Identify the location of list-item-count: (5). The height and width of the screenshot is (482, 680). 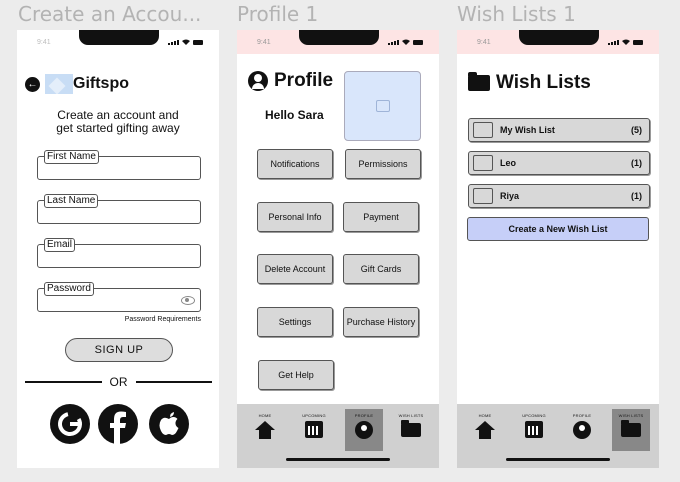
(636, 130).